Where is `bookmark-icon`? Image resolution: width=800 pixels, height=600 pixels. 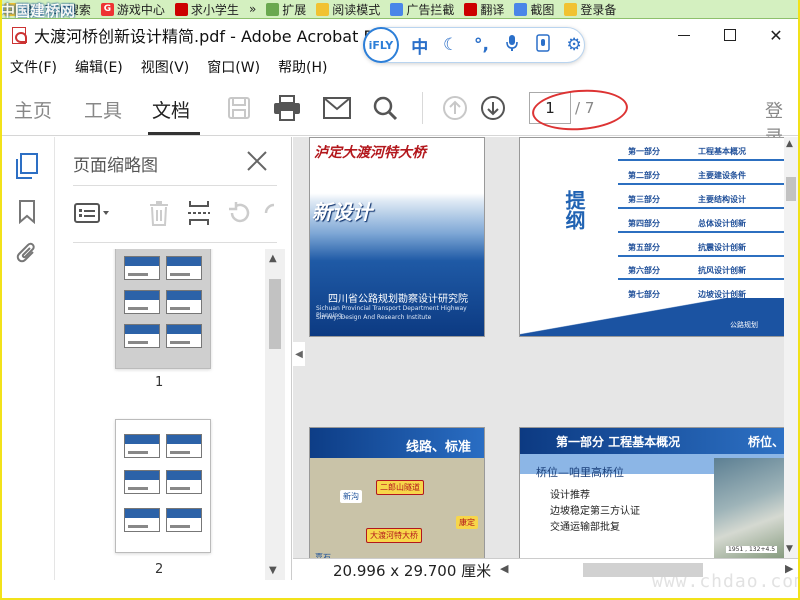 bookmark-icon is located at coordinates (27, 212).